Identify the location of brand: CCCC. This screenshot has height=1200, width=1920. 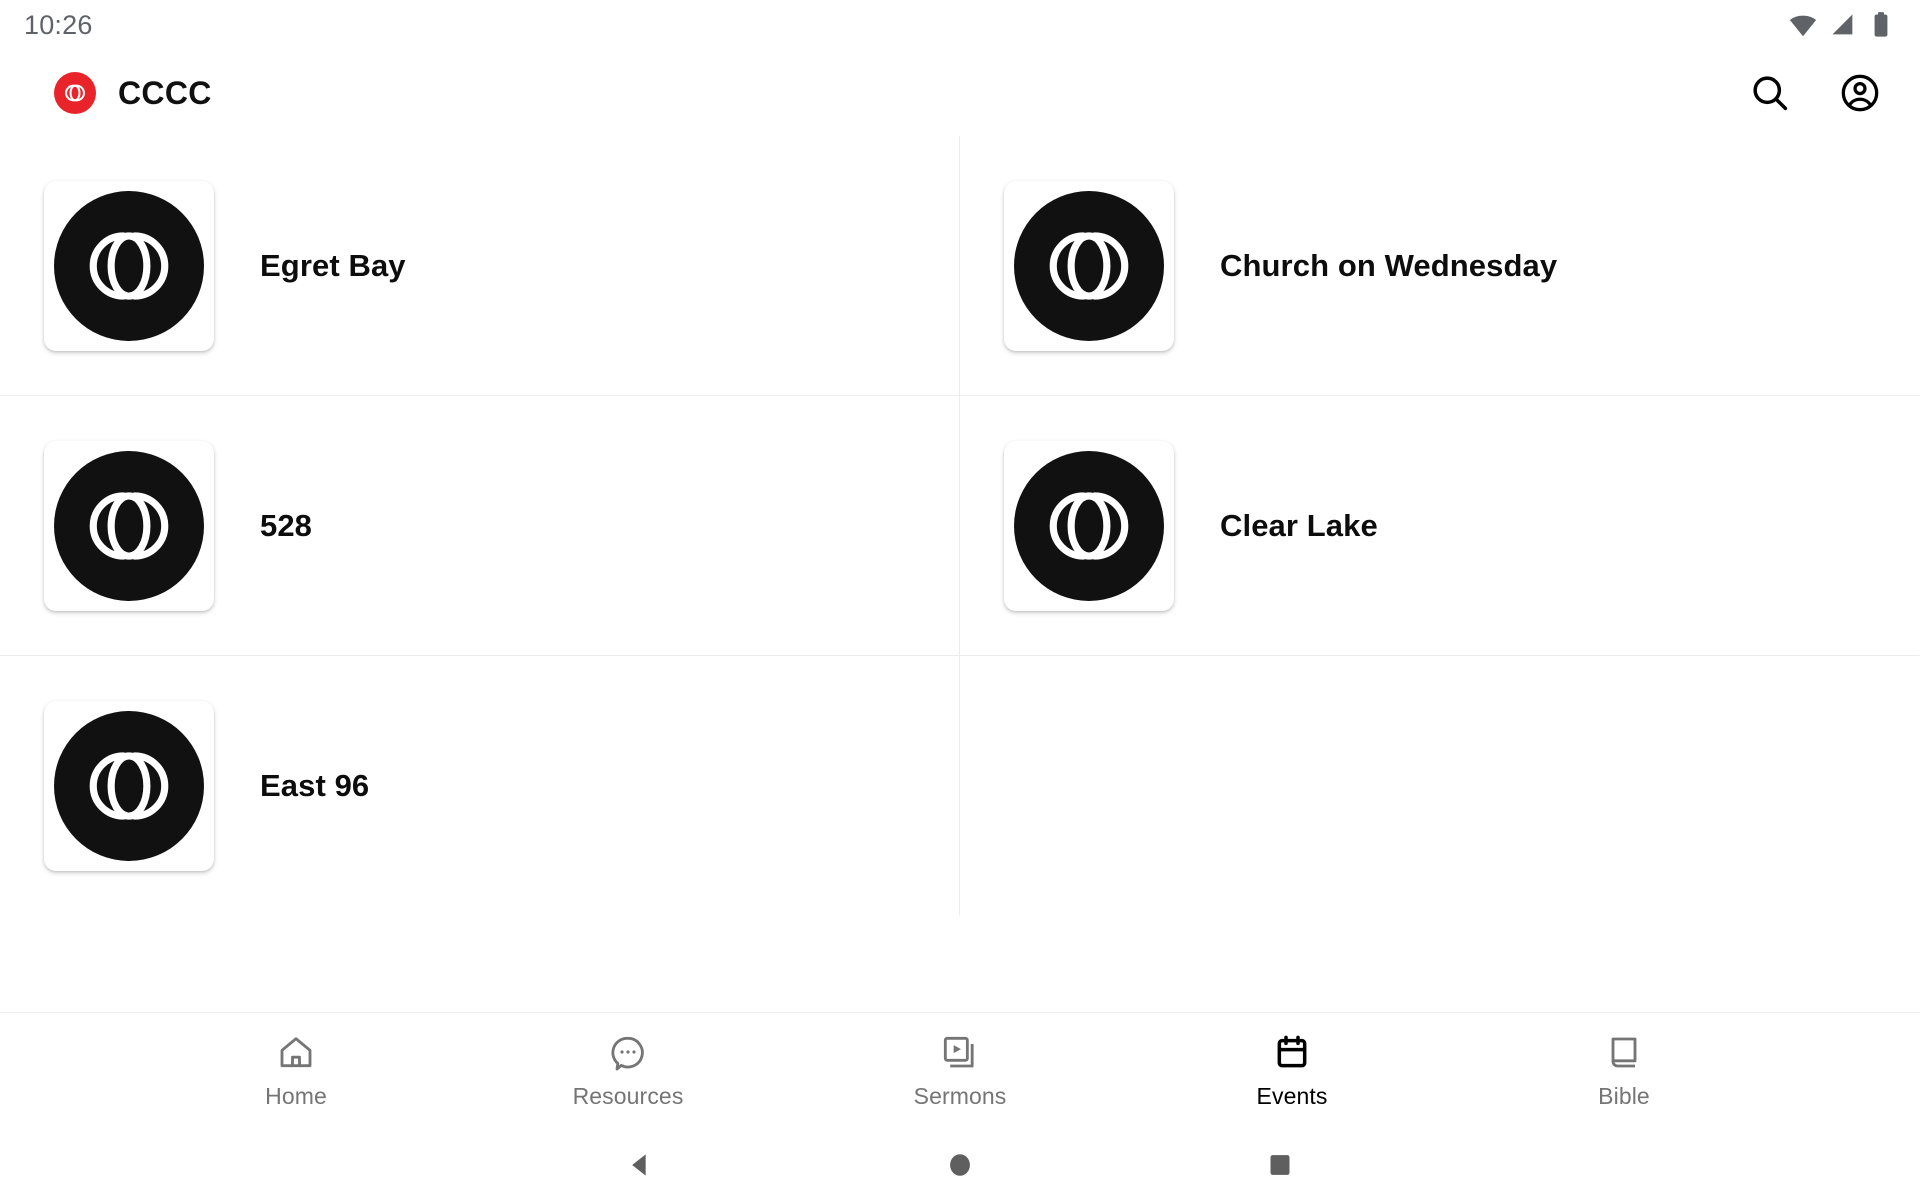
(133, 93).